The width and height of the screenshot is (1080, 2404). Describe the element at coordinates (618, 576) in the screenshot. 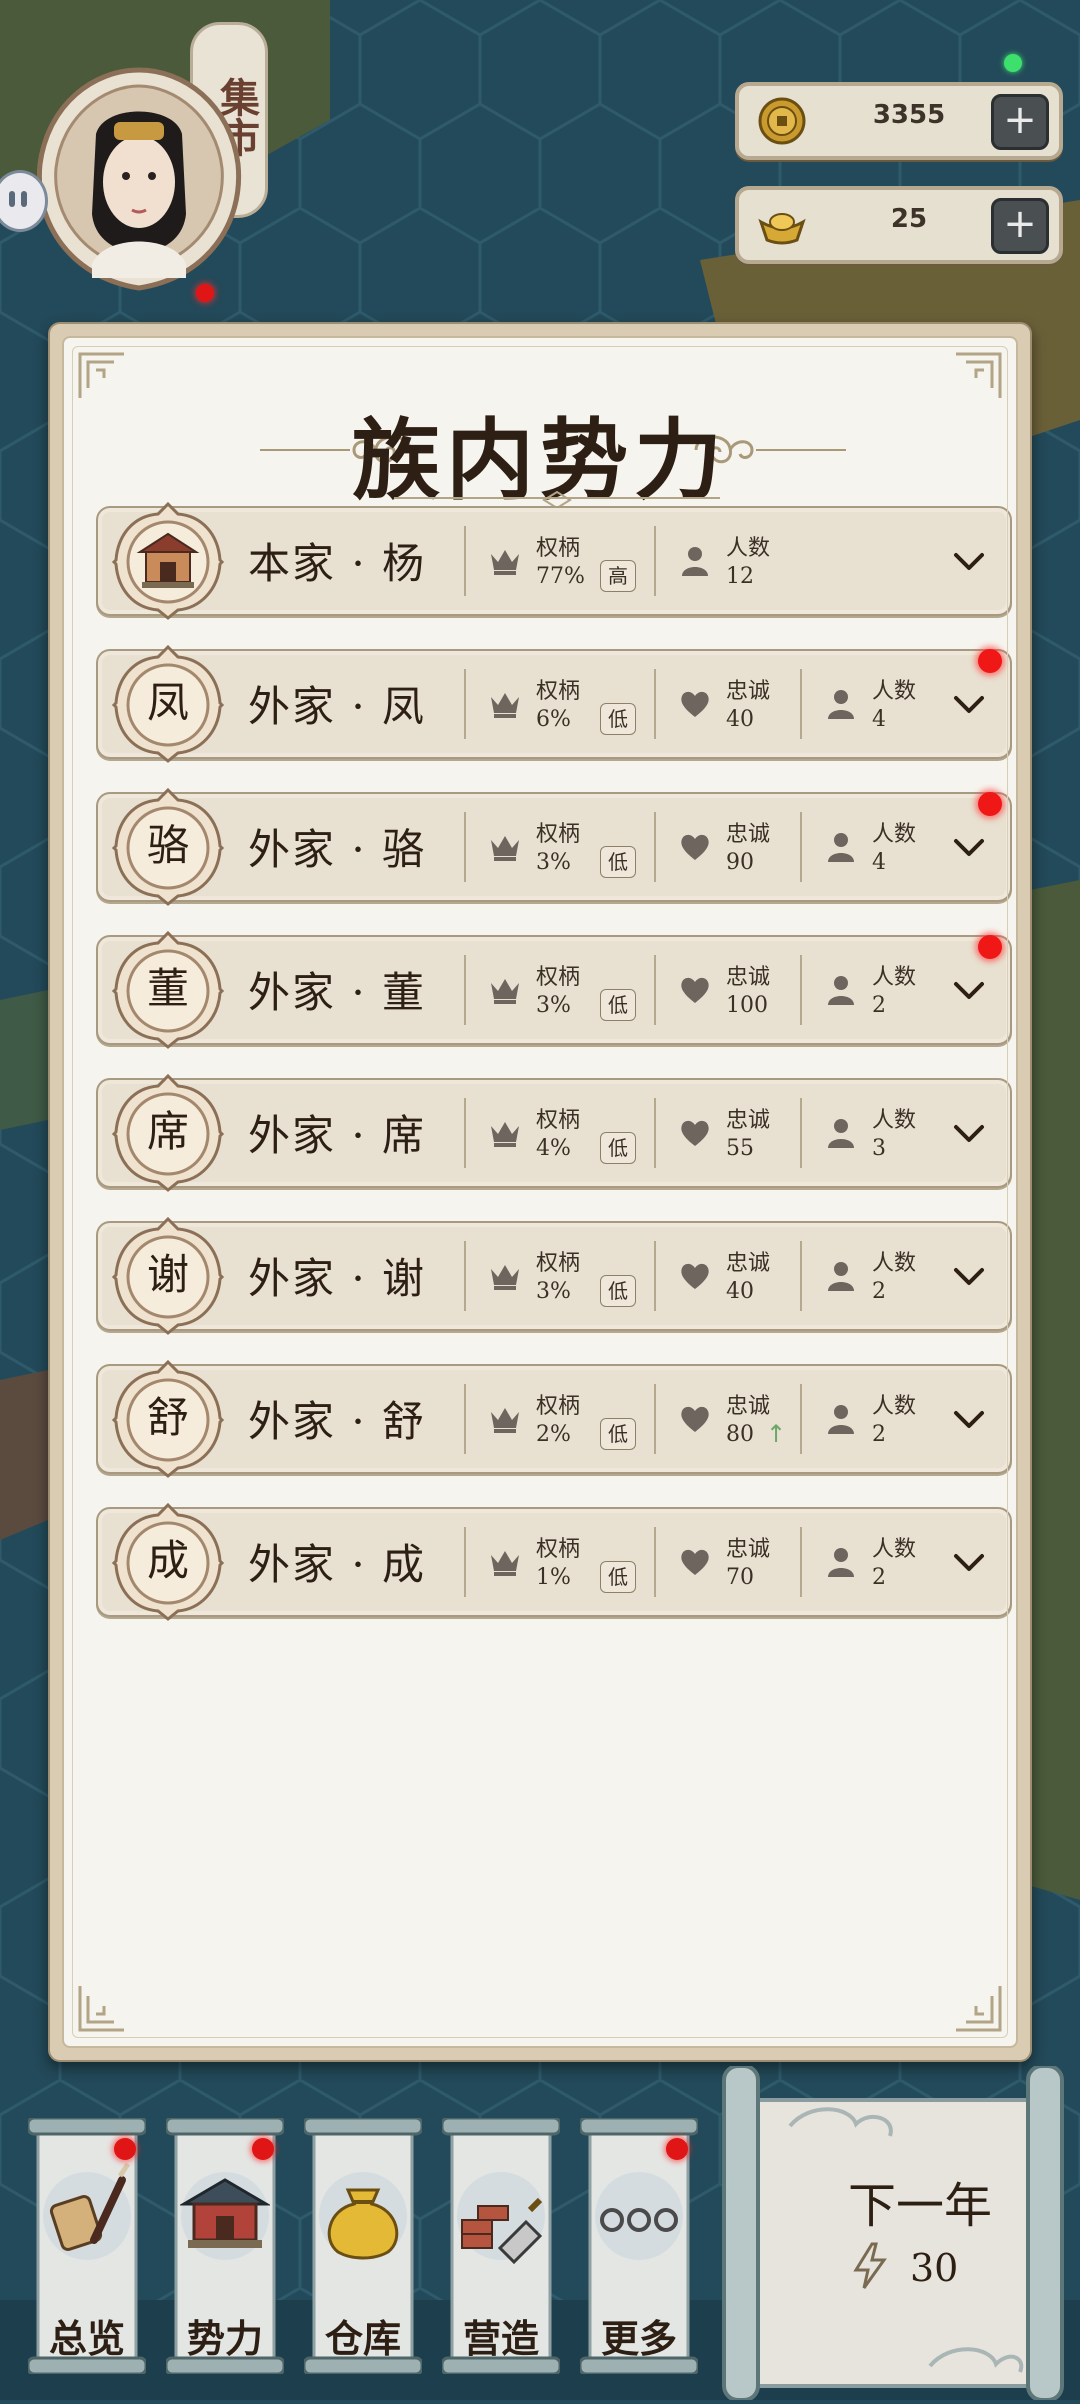

I see `power-level-badge: 高` at that location.